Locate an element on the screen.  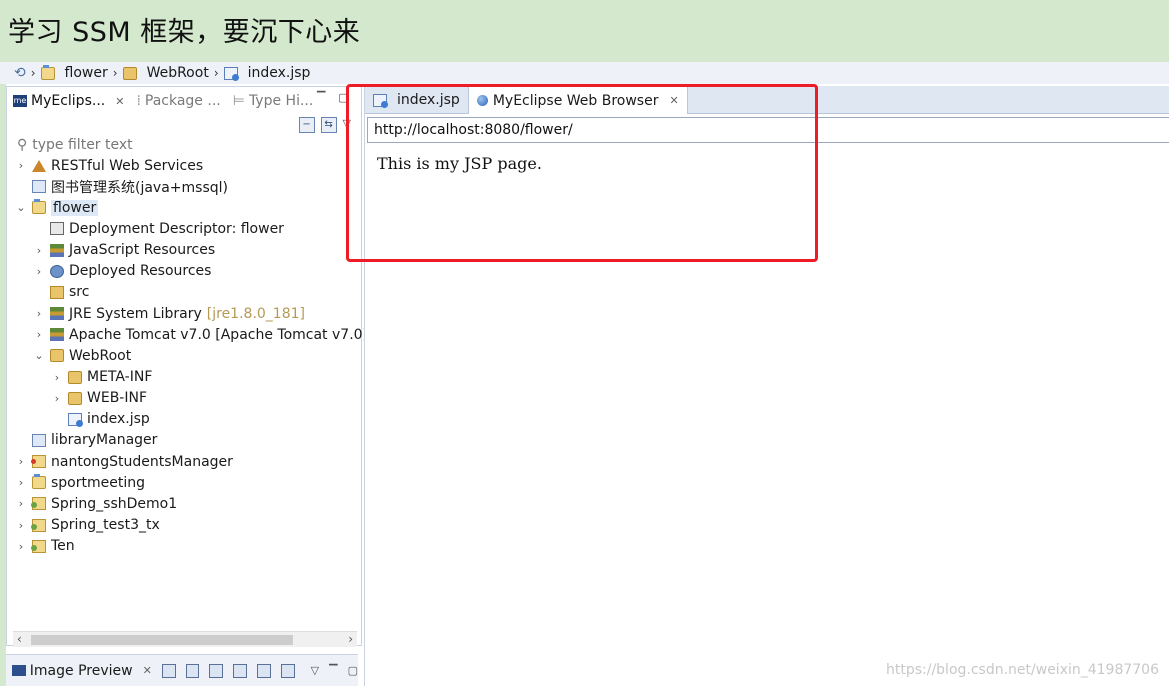
tree-item: › Ten is located at coordinates (45, 546).